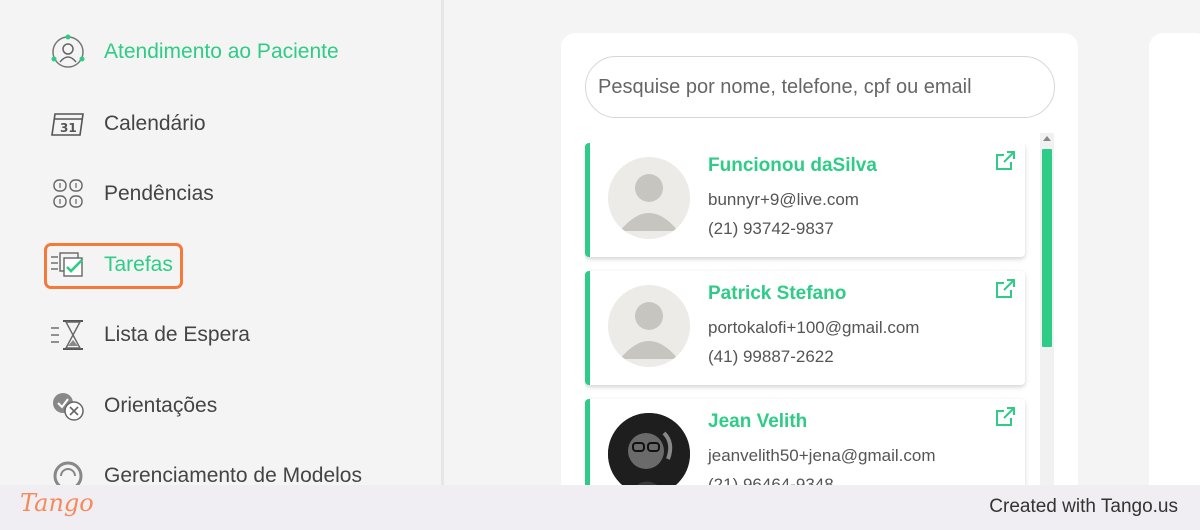 Image resolution: width=1200 pixels, height=530 pixels. I want to click on sidebar-item-label: Atendimento ao Paciente, so click(221, 51).